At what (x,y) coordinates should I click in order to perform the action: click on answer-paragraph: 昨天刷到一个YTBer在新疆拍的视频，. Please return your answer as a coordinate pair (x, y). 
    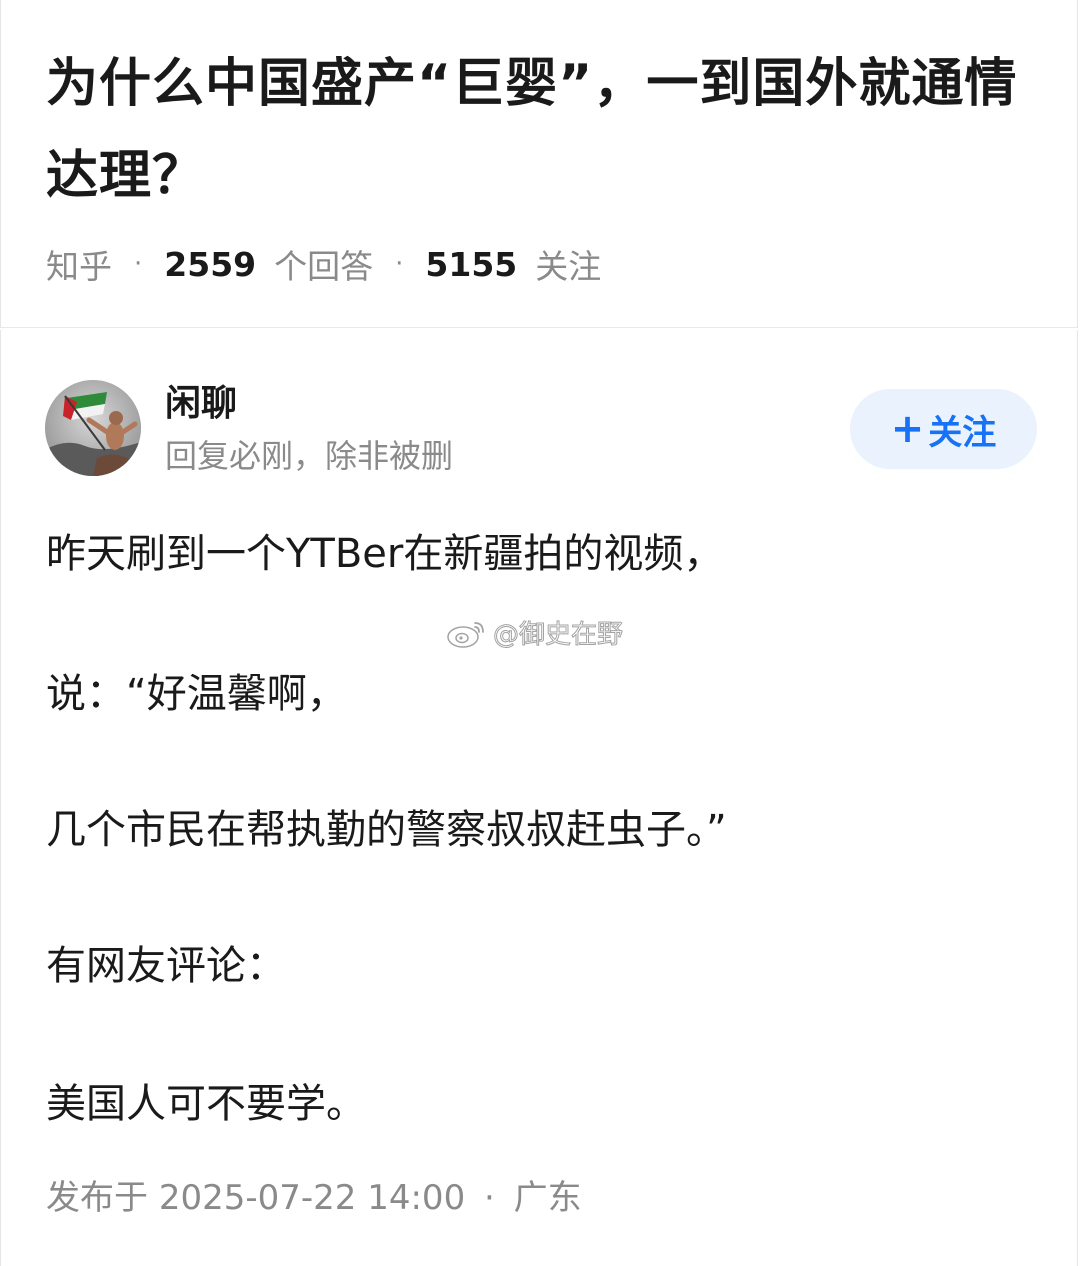
    Looking at the image, I should click on (385, 554).